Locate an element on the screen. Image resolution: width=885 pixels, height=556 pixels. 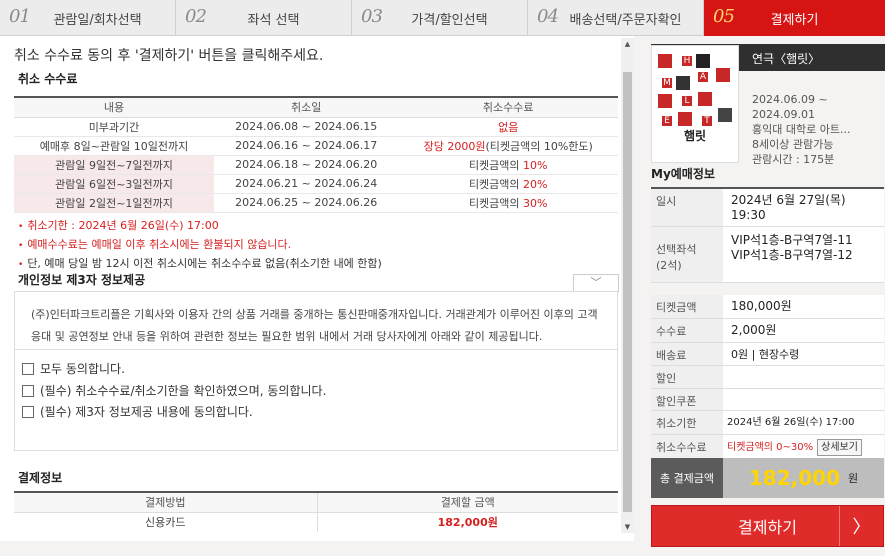
pay-button: 결제하기 〉 is located at coordinates (767, 526).